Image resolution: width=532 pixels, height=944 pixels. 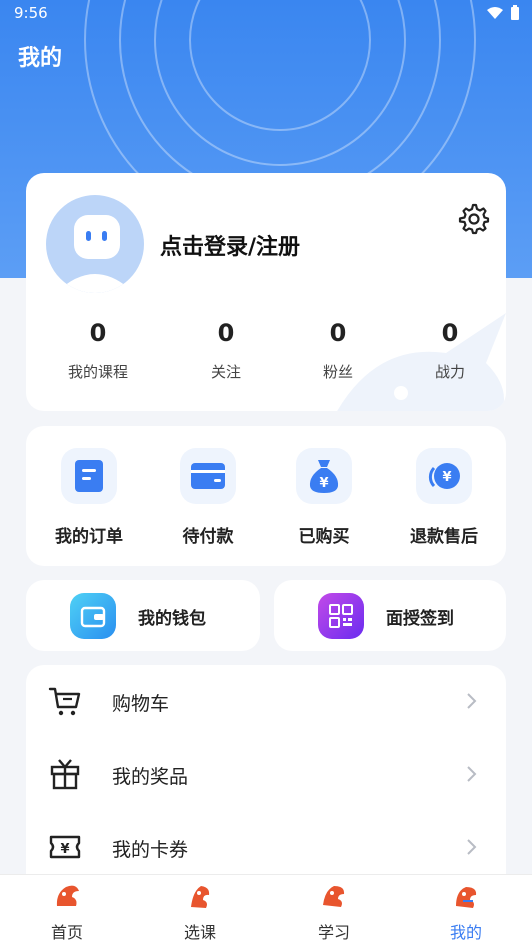 What do you see at coordinates (89, 537) in the screenshot?
I see `order-label: 我的订单` at bounding box center [89, 537].